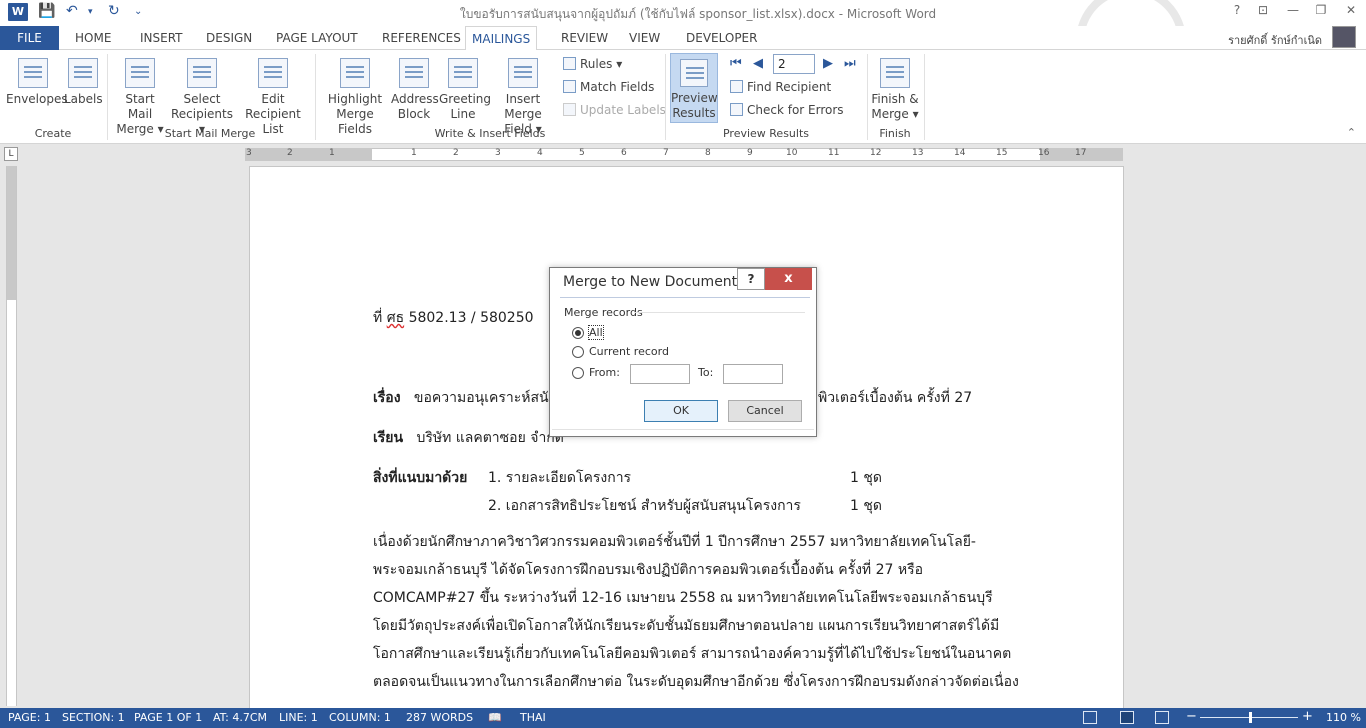 This screenshot has width=1366, height=728. Describe the element at coordinates (1293, 10) in the screenshot. I see `minimize-button: —` at that location.